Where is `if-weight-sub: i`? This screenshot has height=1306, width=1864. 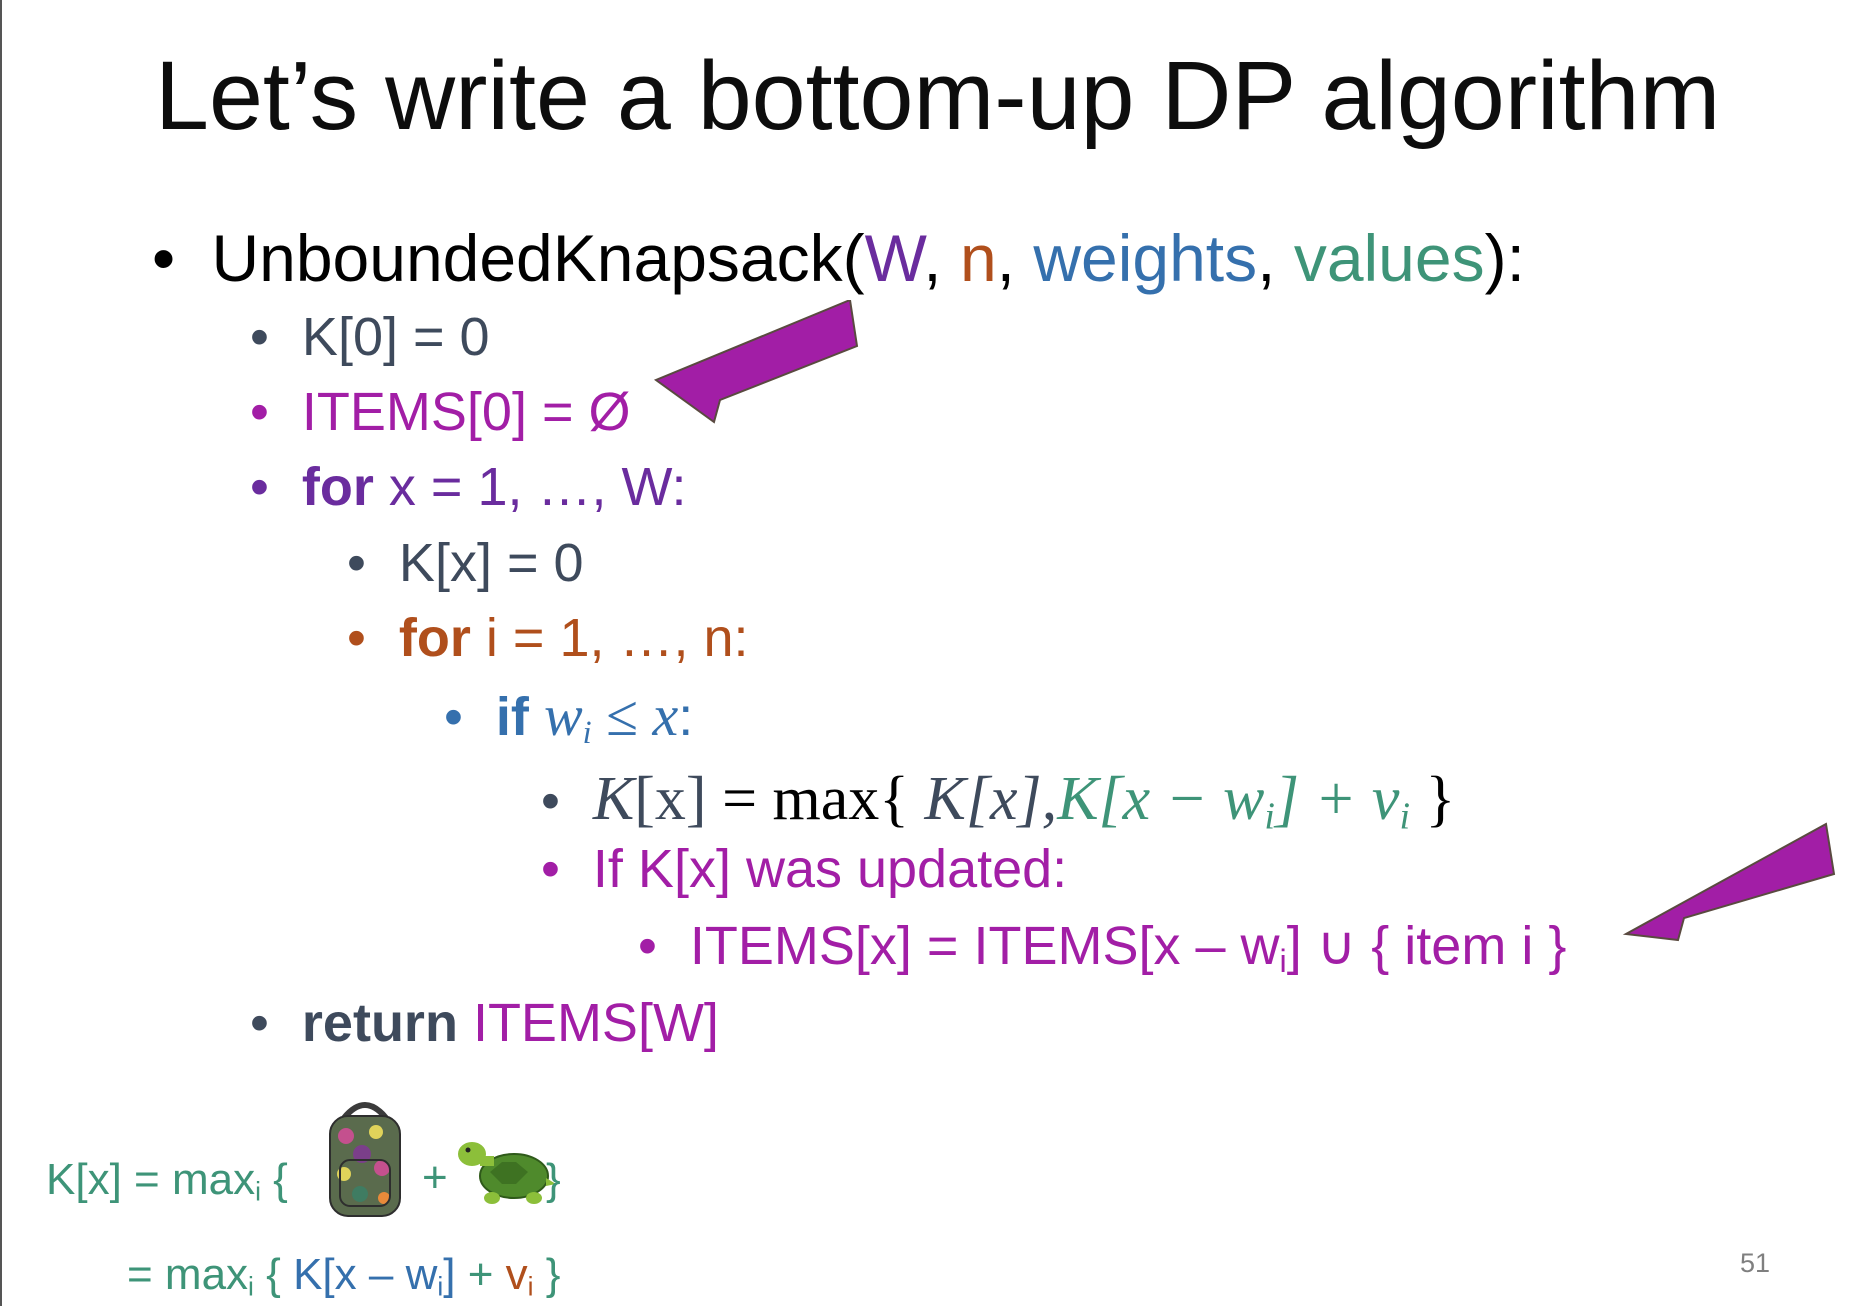 if-weight-sub: i is located at coordinates (587, 733).